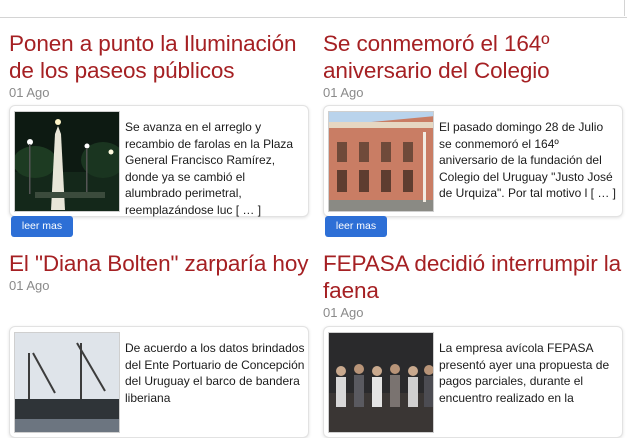  I want to click on article-thumbnail-workers-meeting, so click(381, 382).